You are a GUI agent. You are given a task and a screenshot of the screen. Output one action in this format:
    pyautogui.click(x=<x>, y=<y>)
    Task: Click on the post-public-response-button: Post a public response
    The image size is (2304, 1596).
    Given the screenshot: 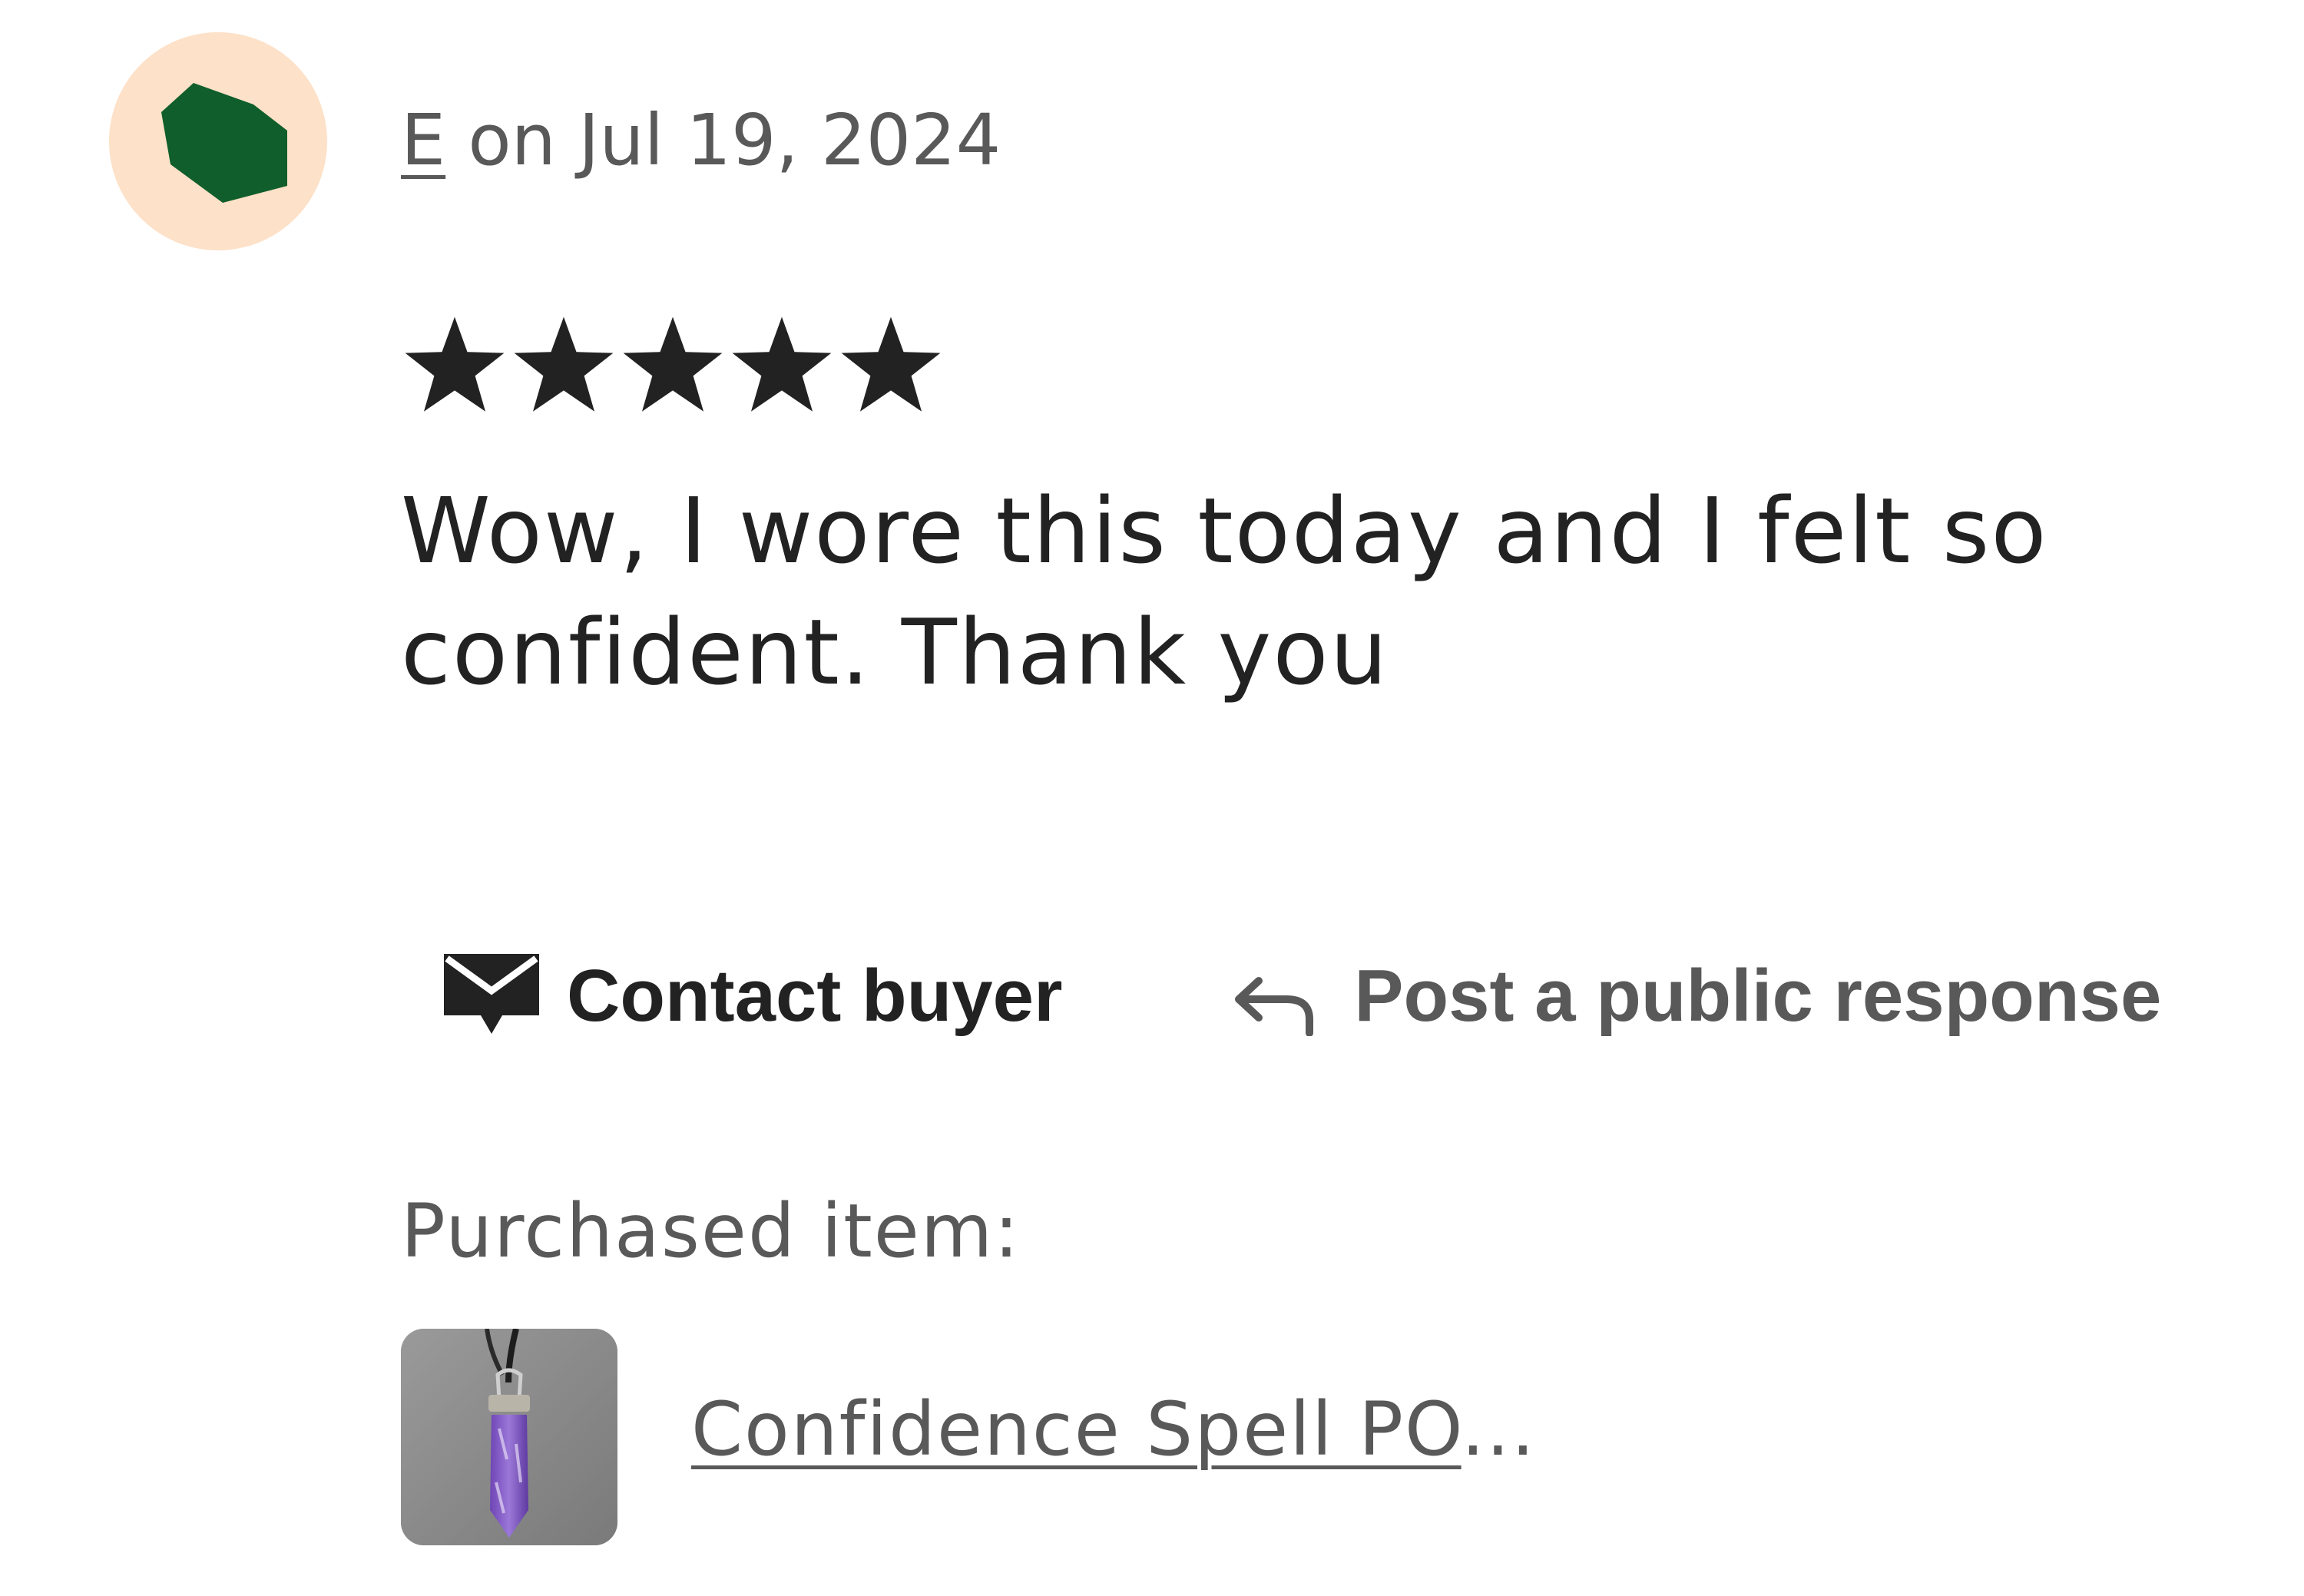 What is the action you would take?
    pyautogui.click(x=1697, y=996)
    